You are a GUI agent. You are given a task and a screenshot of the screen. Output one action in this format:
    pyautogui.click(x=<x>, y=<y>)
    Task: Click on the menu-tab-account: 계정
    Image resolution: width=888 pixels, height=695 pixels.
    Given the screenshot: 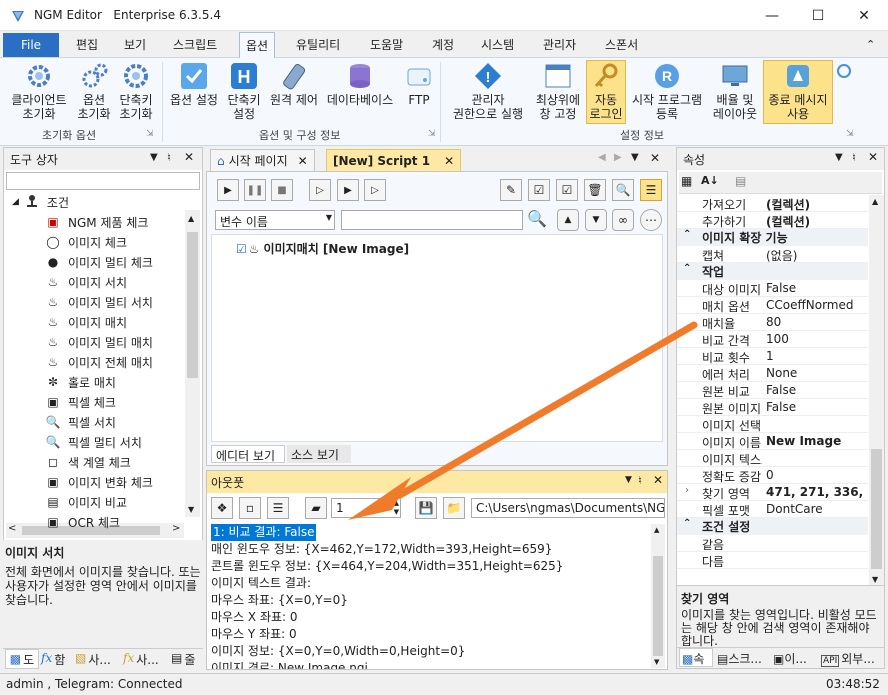 What is the action you would take?
    pyautogui.click(x=443, y=44)
    